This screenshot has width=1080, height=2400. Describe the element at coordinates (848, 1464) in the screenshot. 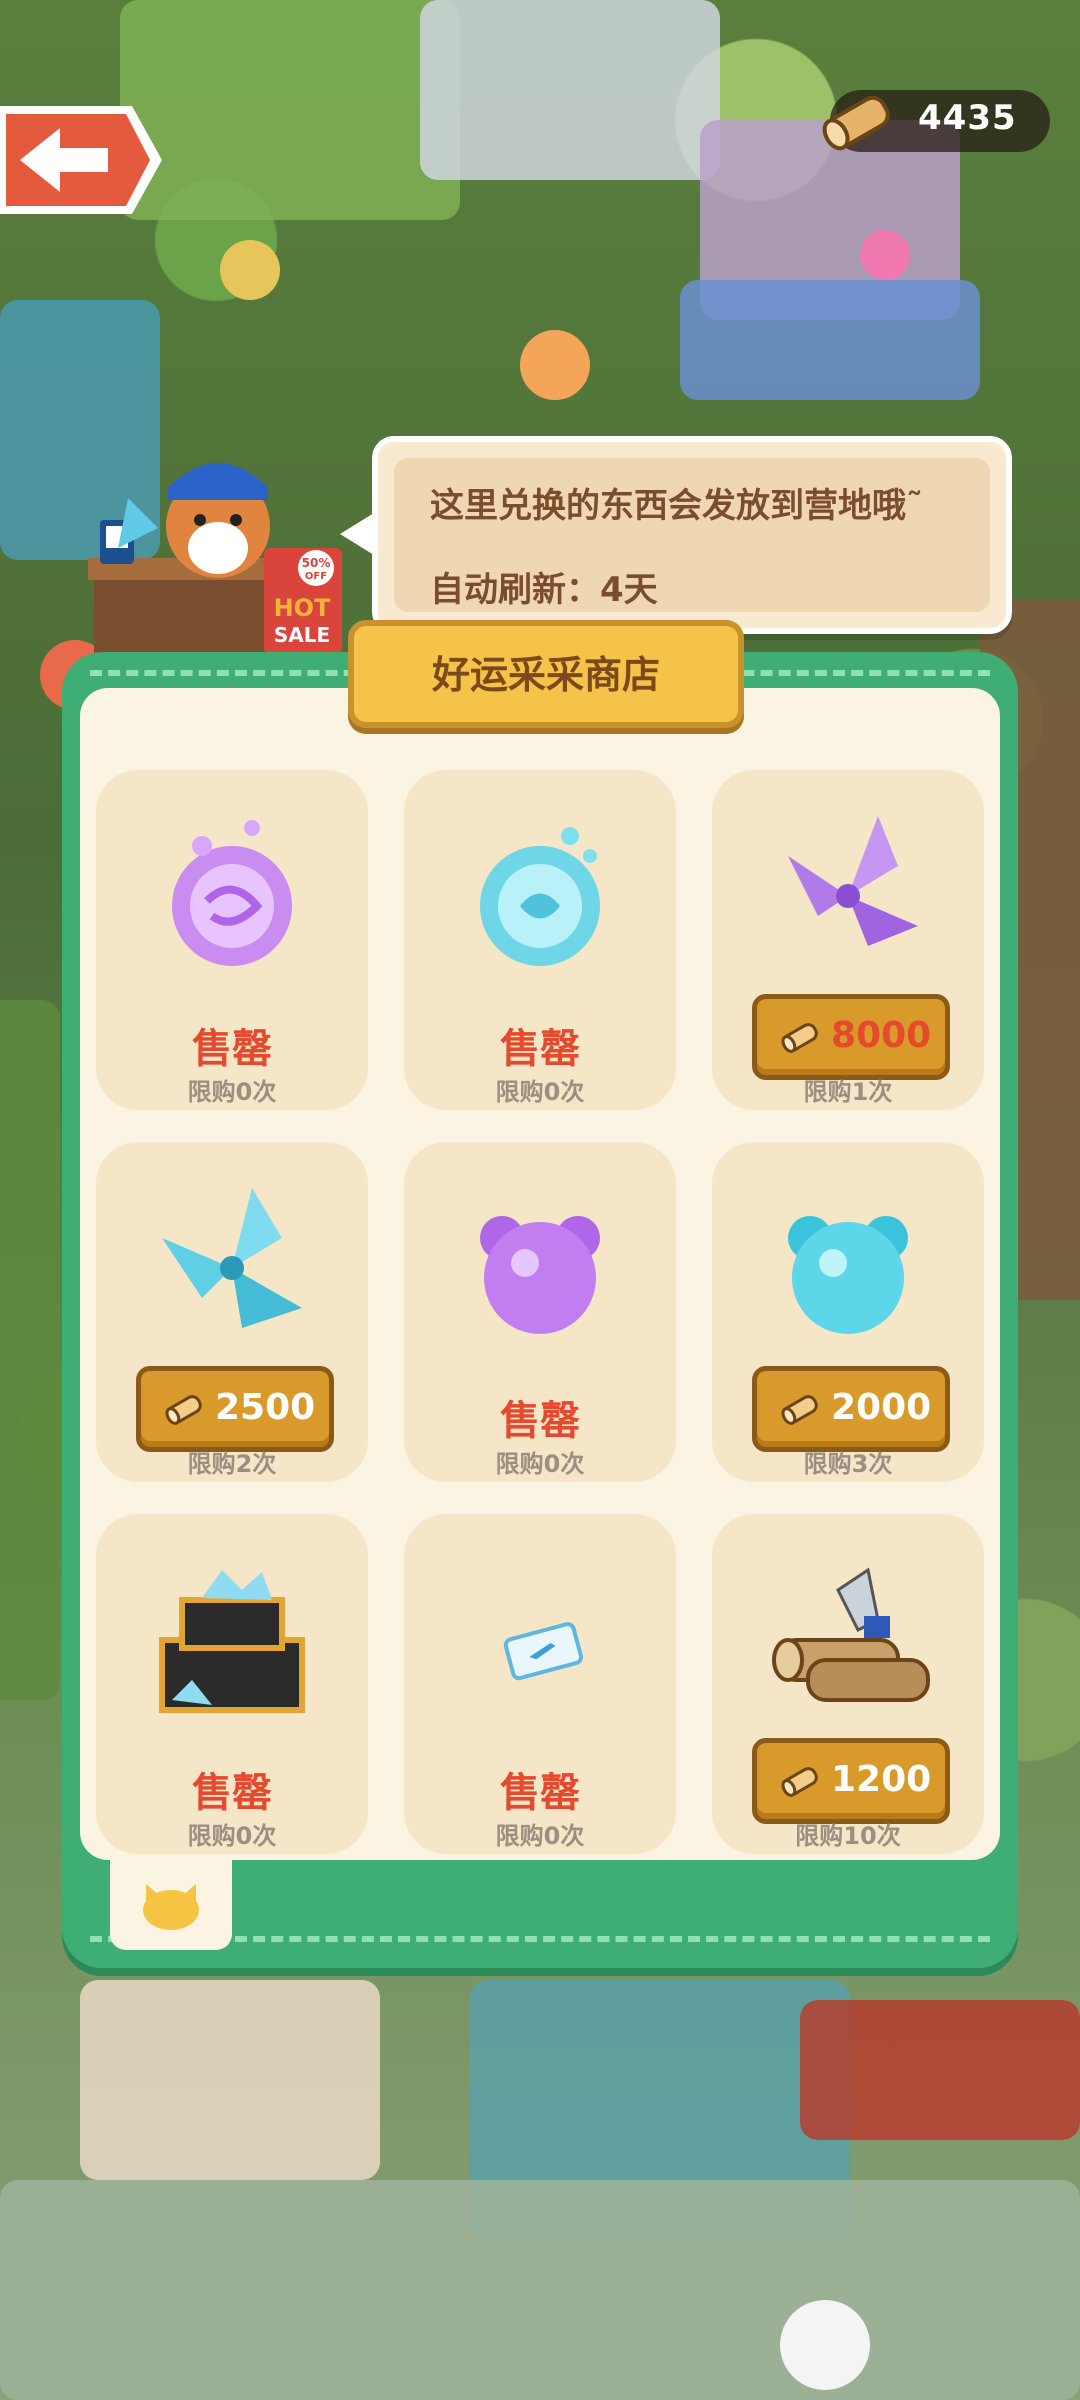

I see `purchase-limit: 限购3次` at that location.